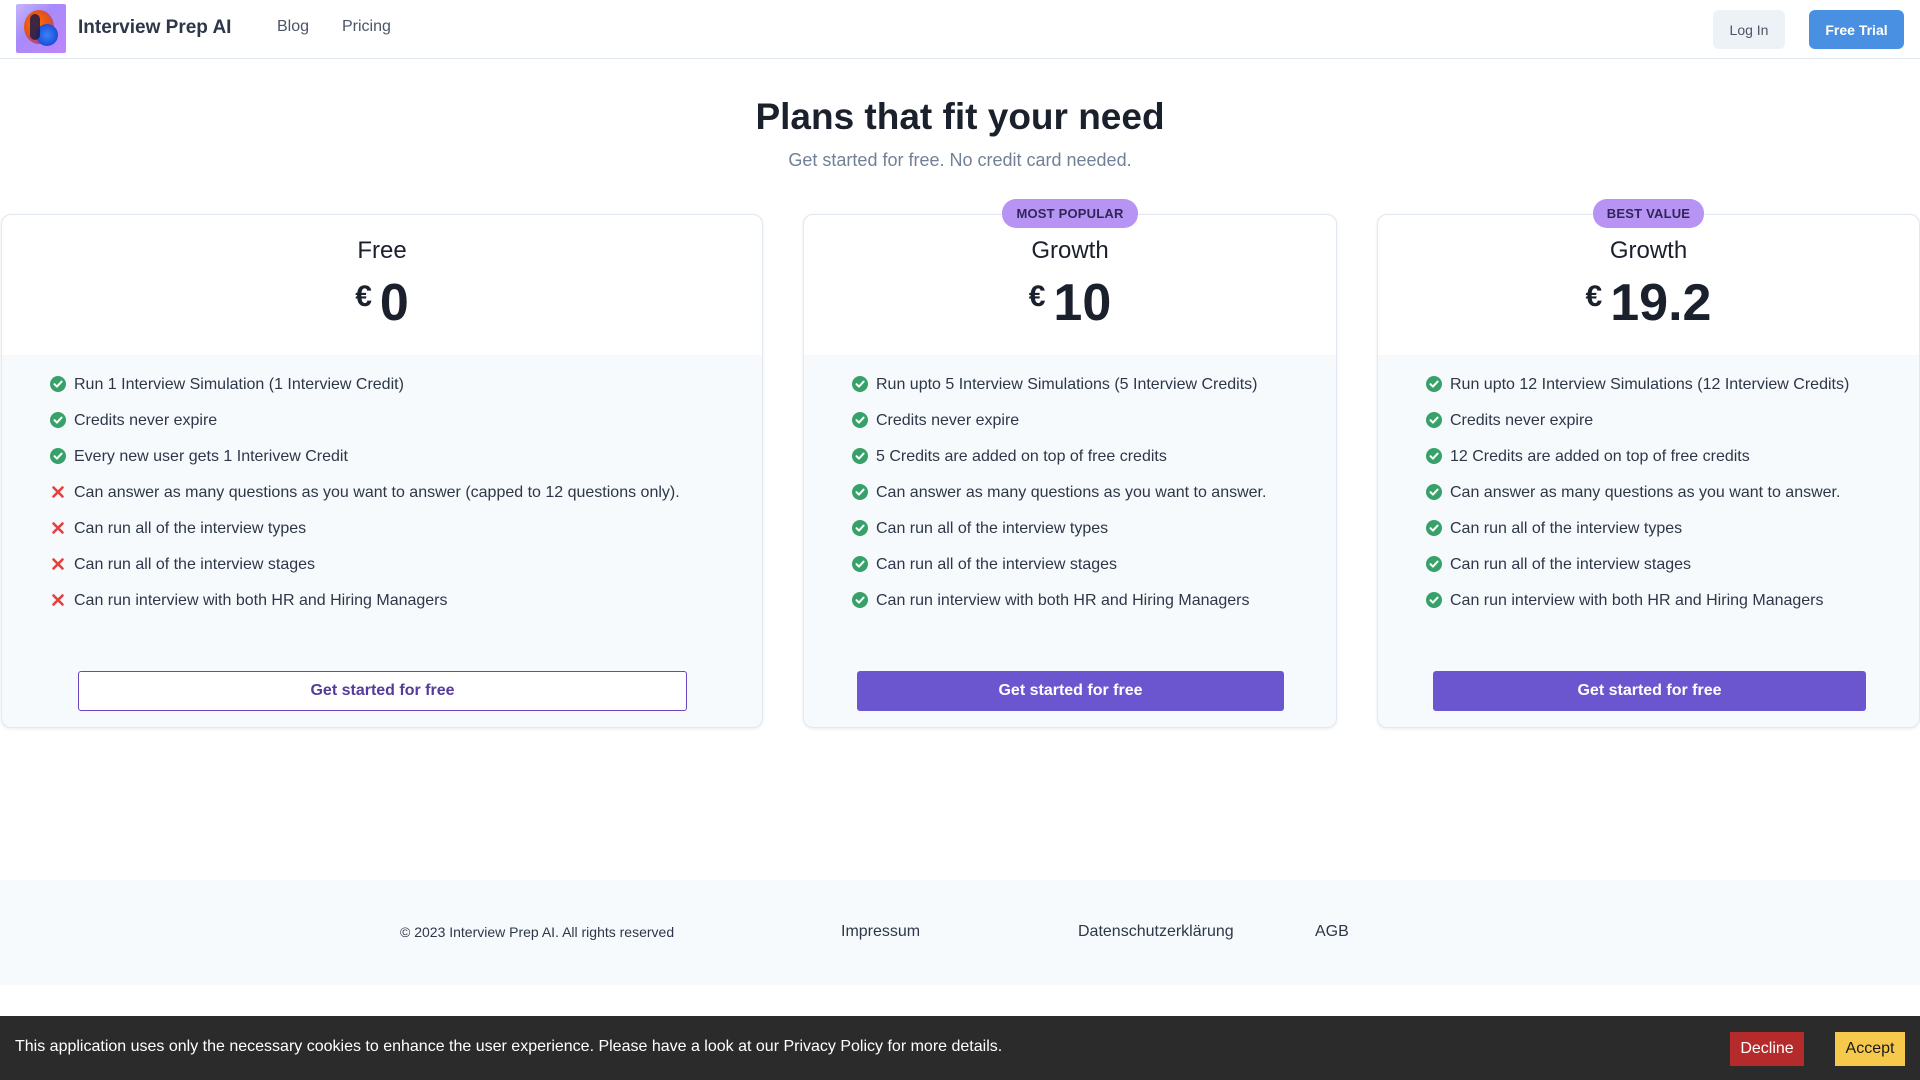 The height and width of the screenshot is (1080, 1920). What do you see at coordinates (1856, 29) in the screenshot?
I see `free-trial-button: Free Trial` at bounding box center [1856, 29].